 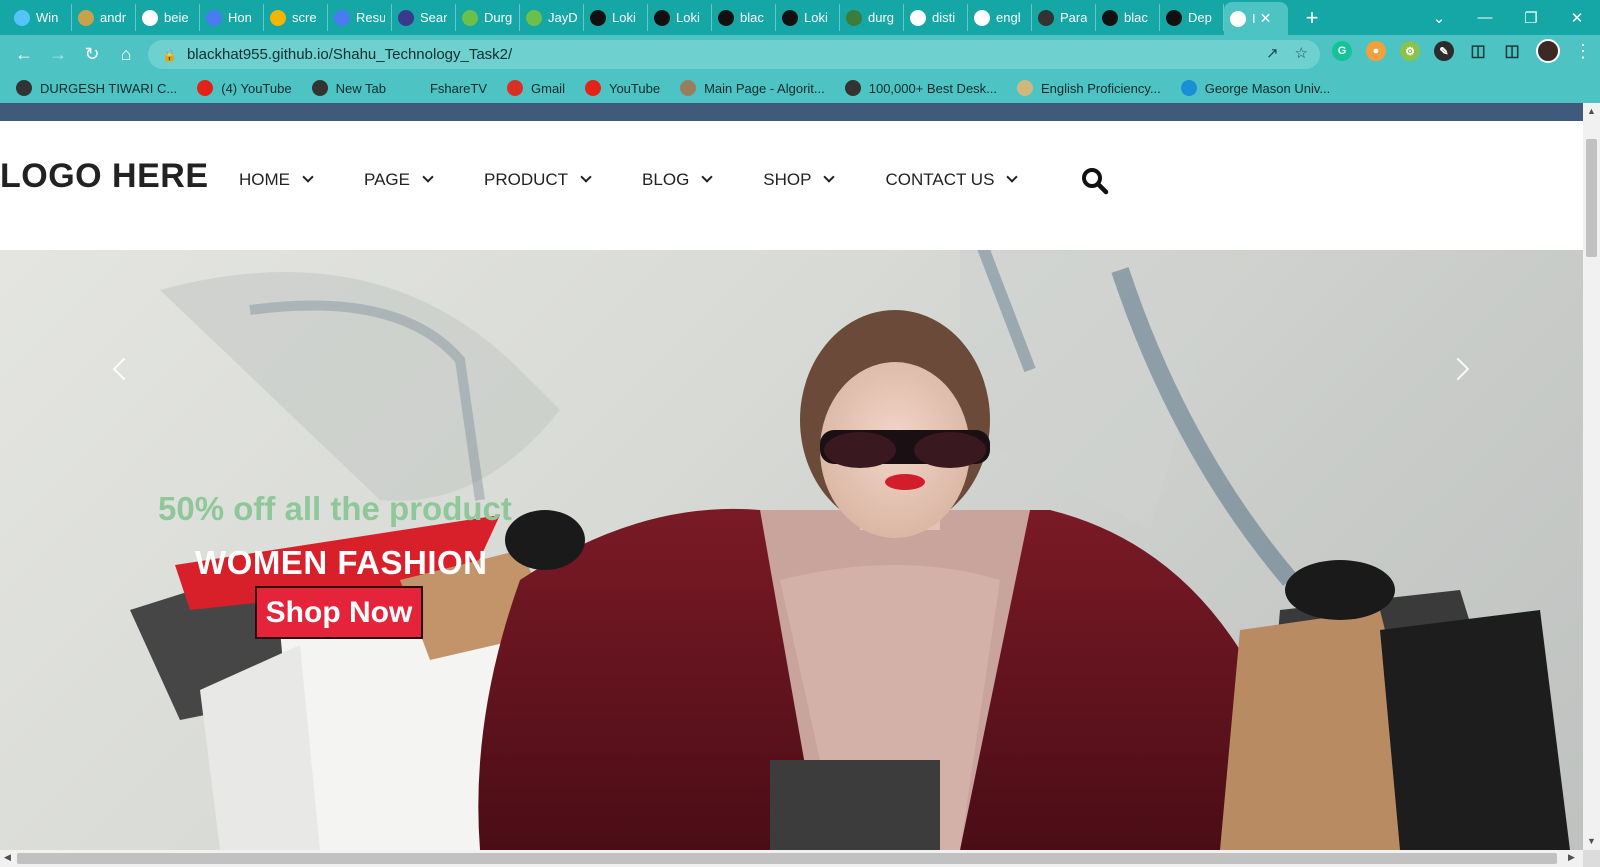 I want to click on browser-tab: Dep, so click(x=1192, y=17).